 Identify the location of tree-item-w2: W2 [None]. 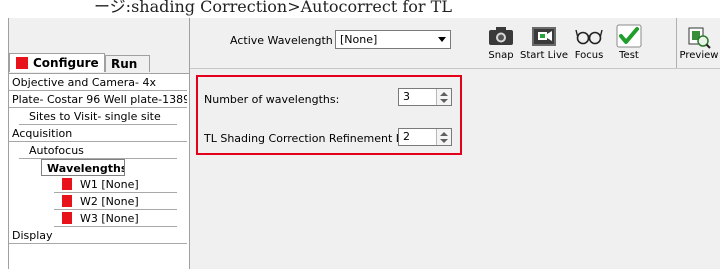
(115, 201).